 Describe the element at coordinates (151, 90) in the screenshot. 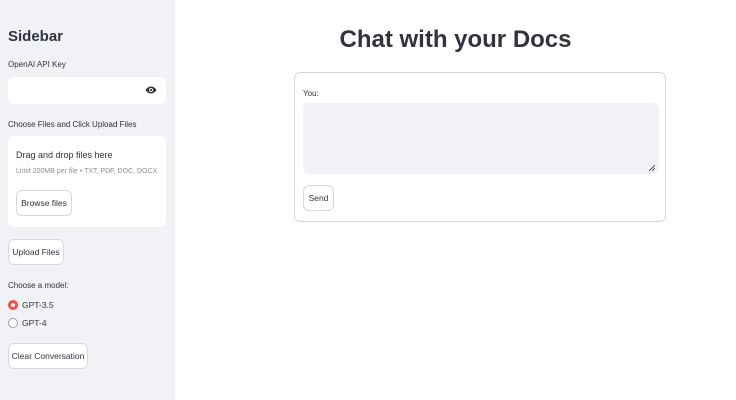

I see `eye-icon` at that location.